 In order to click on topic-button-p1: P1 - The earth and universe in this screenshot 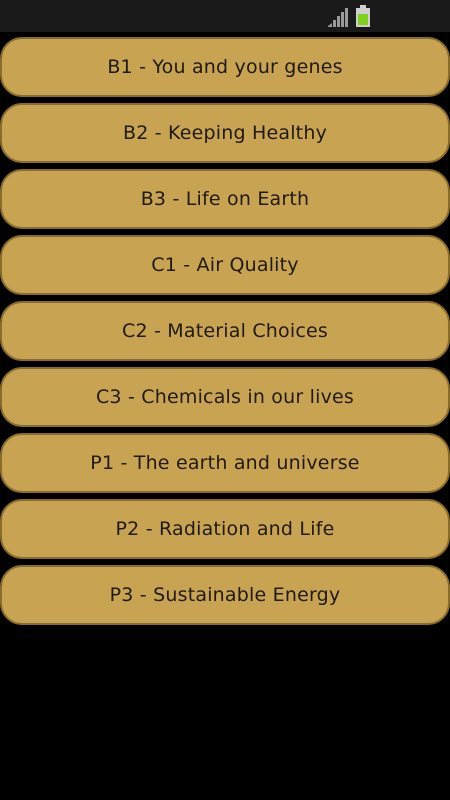, I will do `click(225, 463)`.